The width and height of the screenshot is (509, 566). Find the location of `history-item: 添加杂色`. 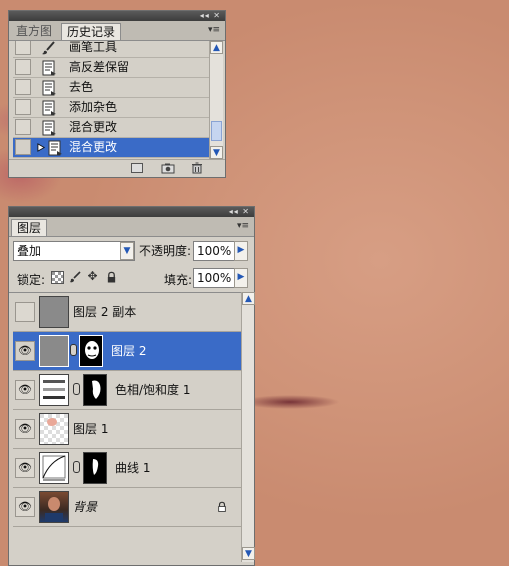

history-item: 添加杂色 is located at coordinates (114, 108).